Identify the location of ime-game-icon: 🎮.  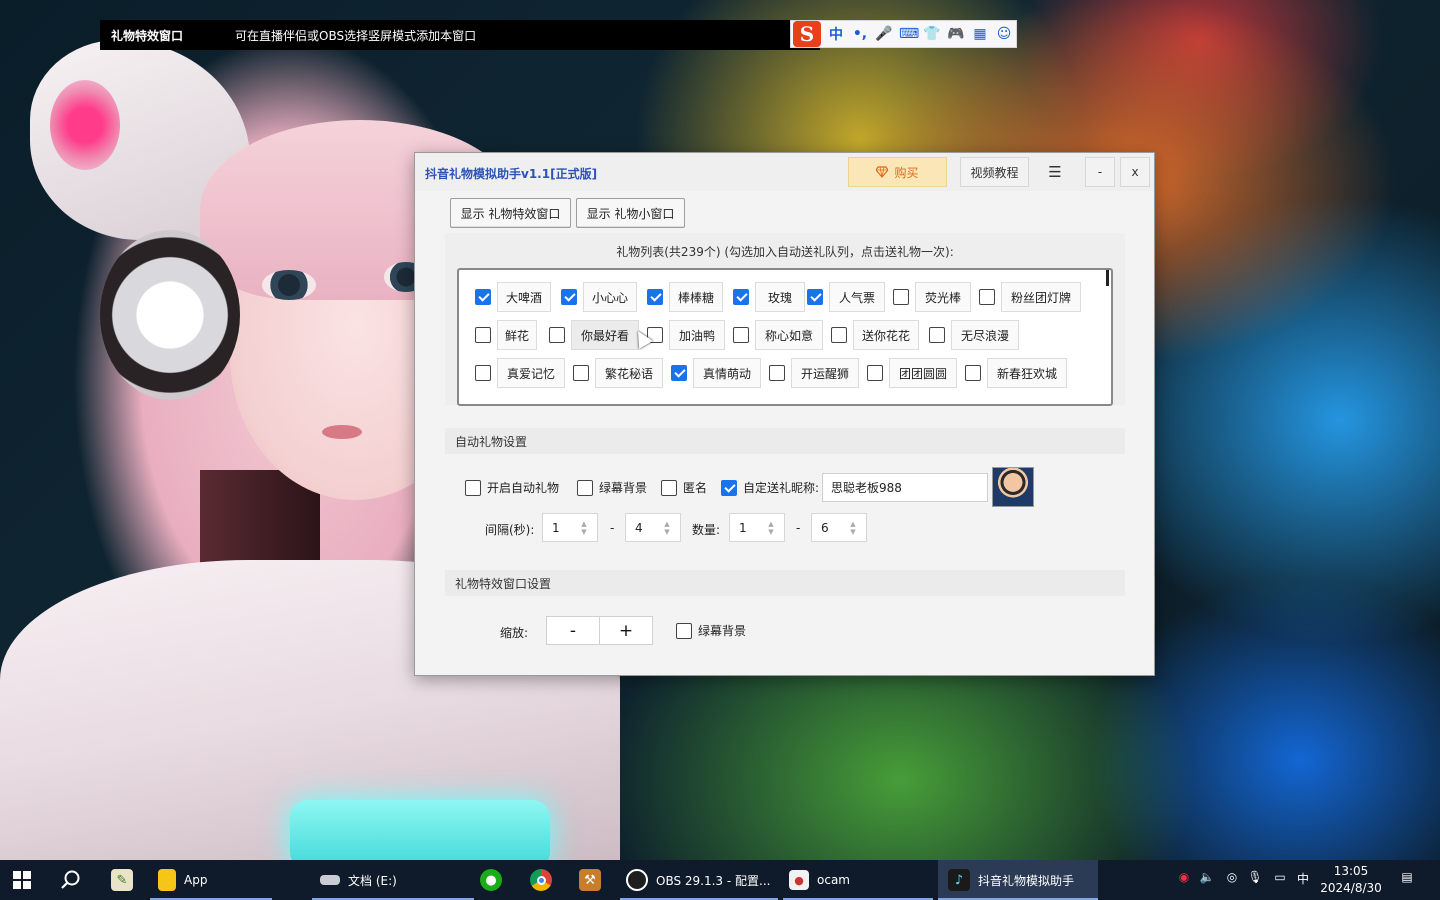
(956, 34).